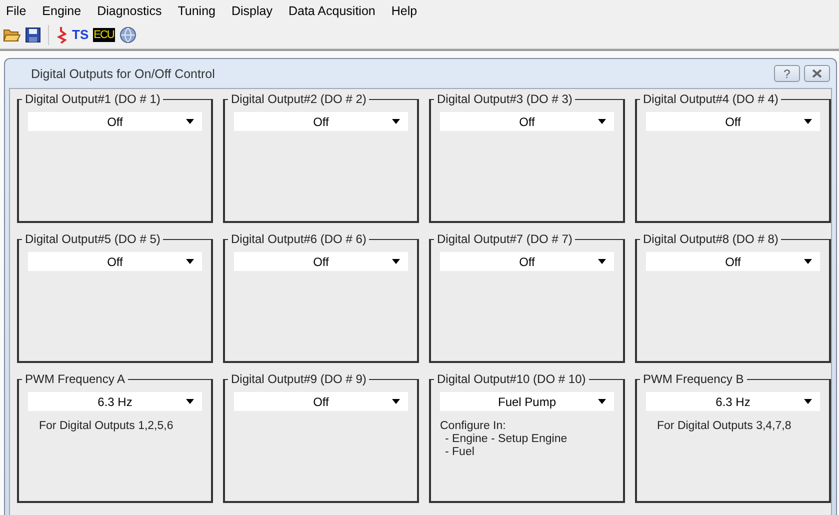  I want to click on group-title: Digital Output#1 (DO # 1), so click(93, 99).